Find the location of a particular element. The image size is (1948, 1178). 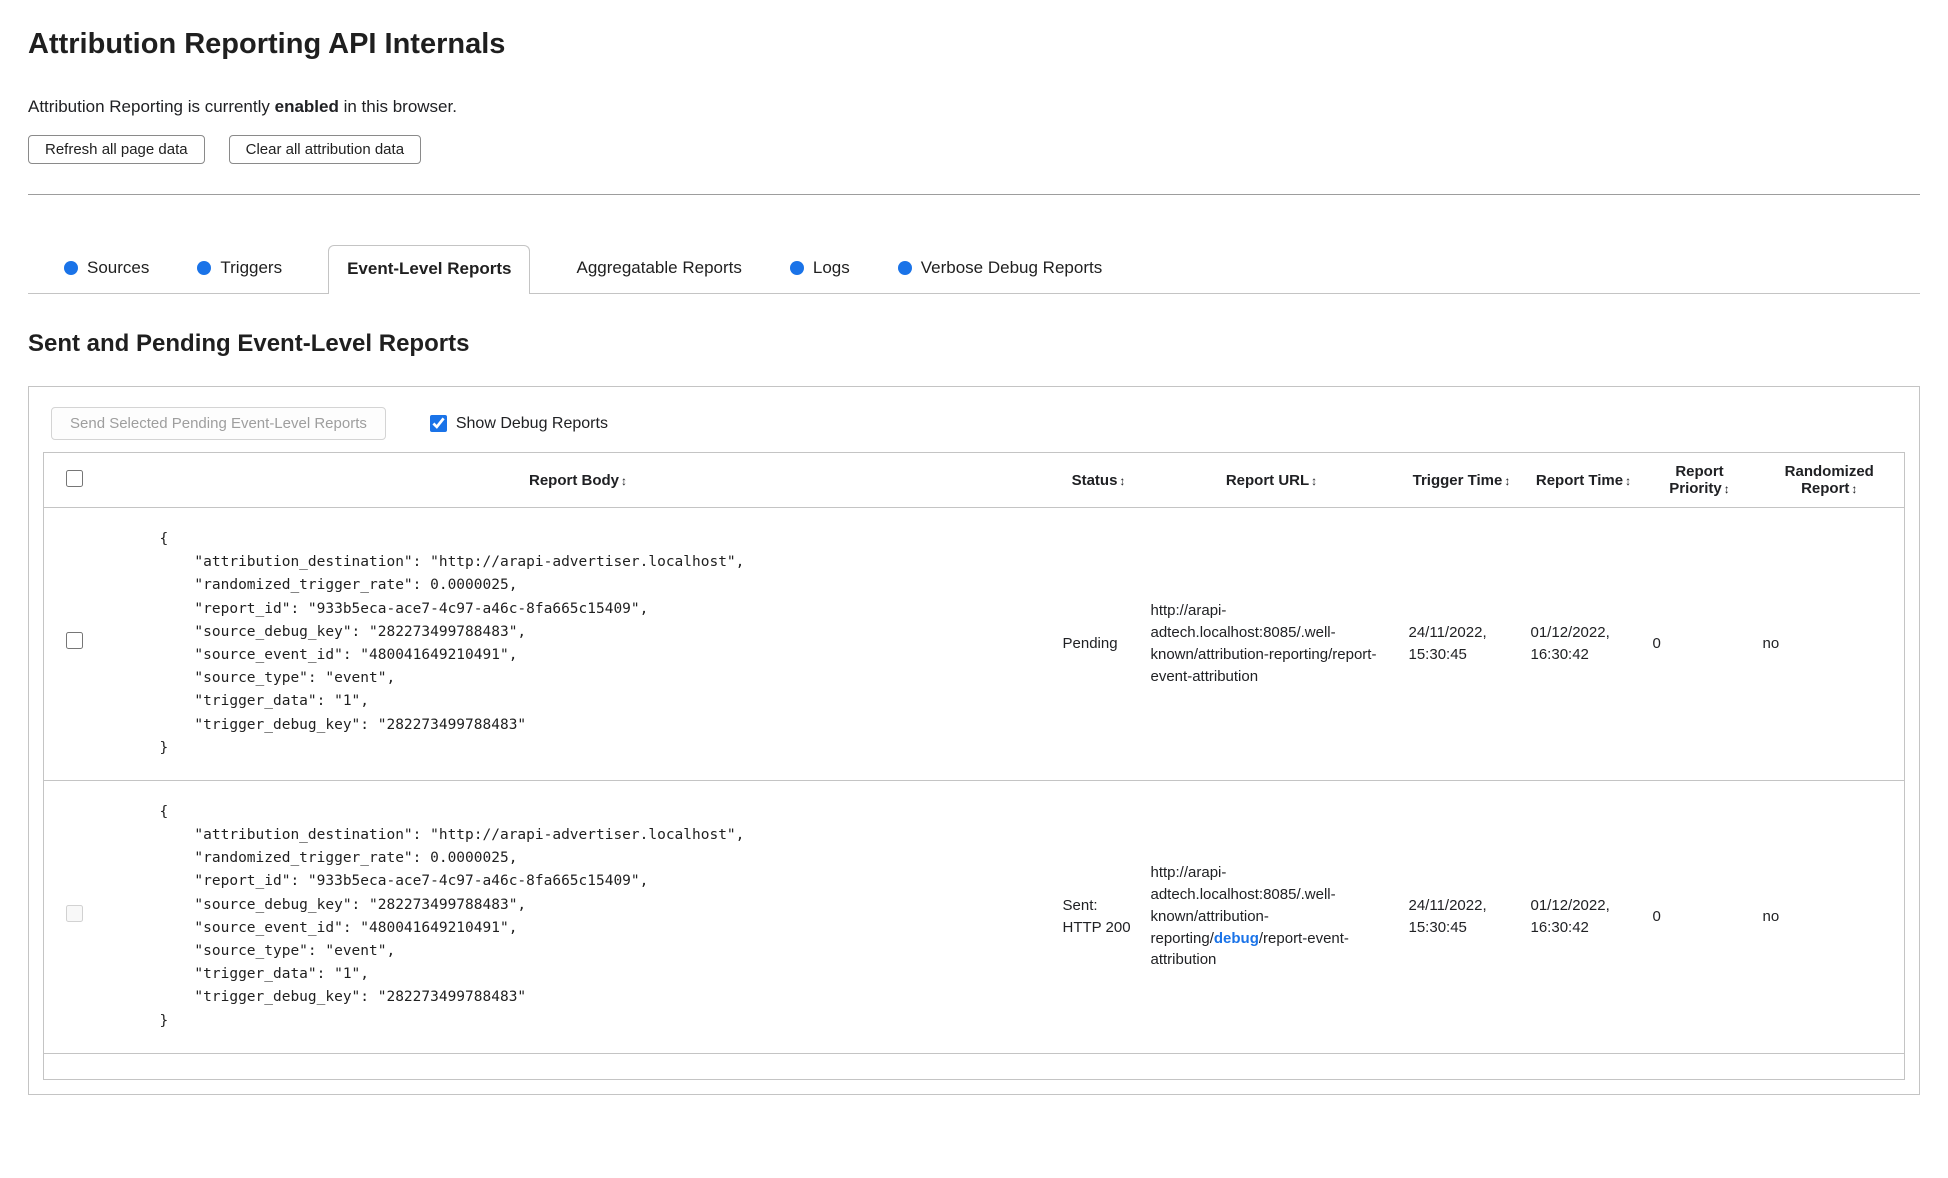

show-debug-checkbox is located at coordinates (438, 423).